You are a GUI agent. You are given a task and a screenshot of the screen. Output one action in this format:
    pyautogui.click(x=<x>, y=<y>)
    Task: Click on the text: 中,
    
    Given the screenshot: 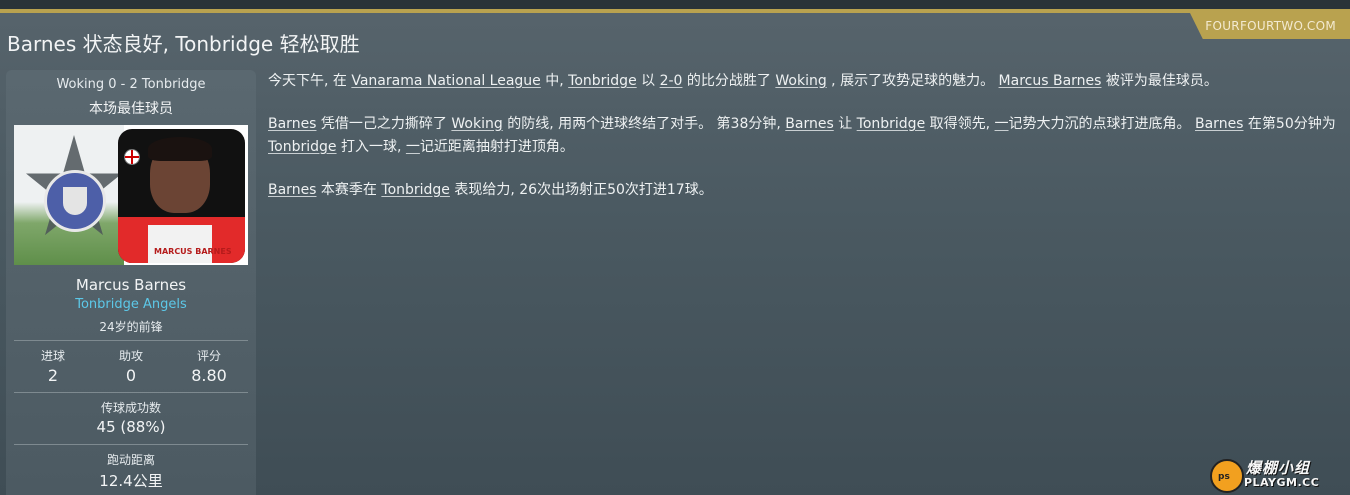 What is the action you would take?
    pyautogui.click(x=554, y=81)
    